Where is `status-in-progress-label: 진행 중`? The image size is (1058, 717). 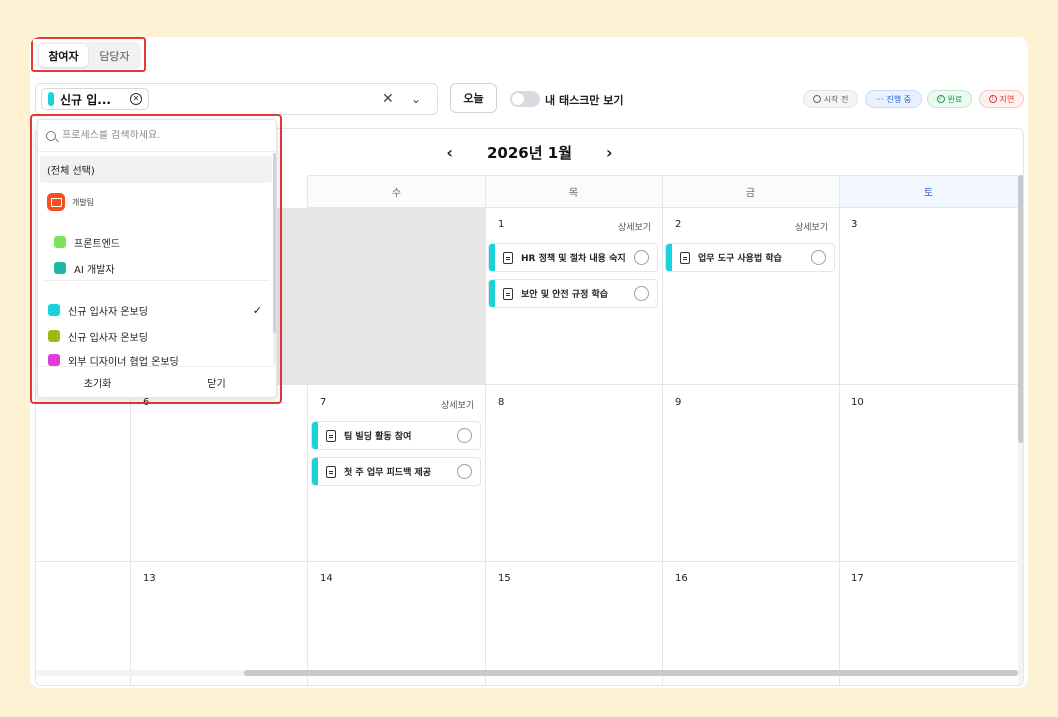 status-in-progress-label: 진행 중 is located at coordinates (899, 99).